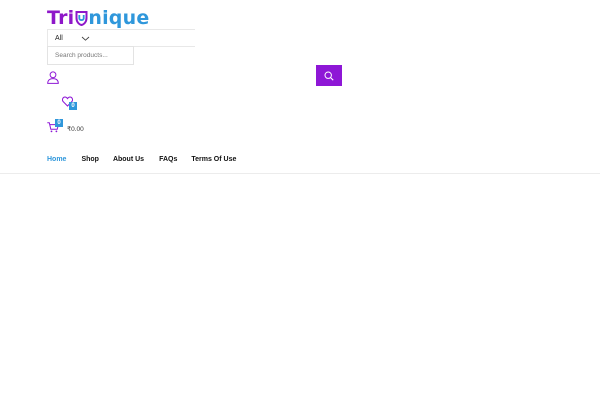 The height and width of the screenshot is (400, 600). Describe the element at coordinates (168, 160) in the screenshot. I see `nav-item-faqs: FAQs` at that location.